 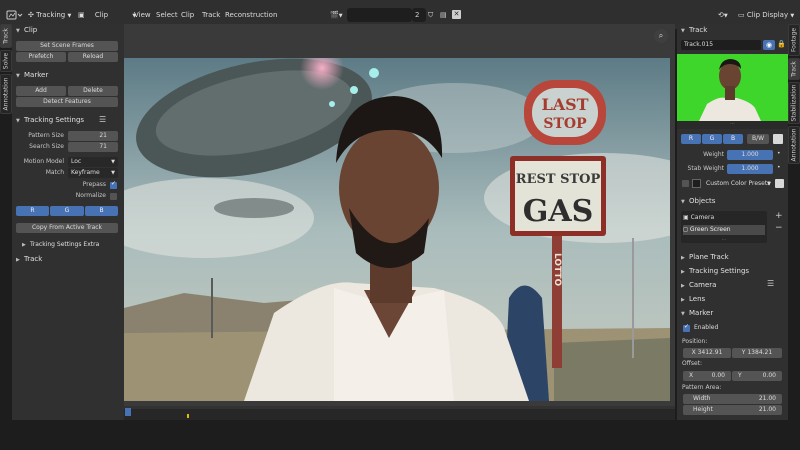 I want to click on frame-number: 2, so click(x=419, y=15).